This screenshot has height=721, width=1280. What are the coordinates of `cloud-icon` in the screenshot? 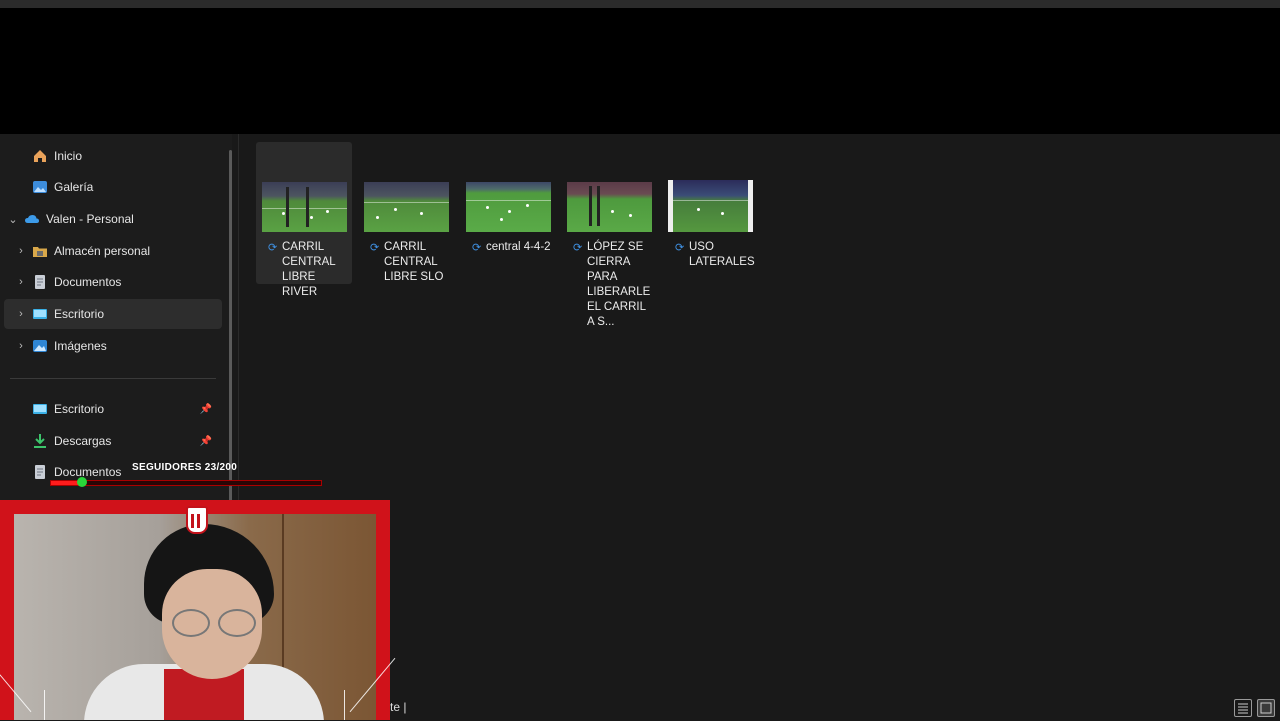 It's located at (32, 219).